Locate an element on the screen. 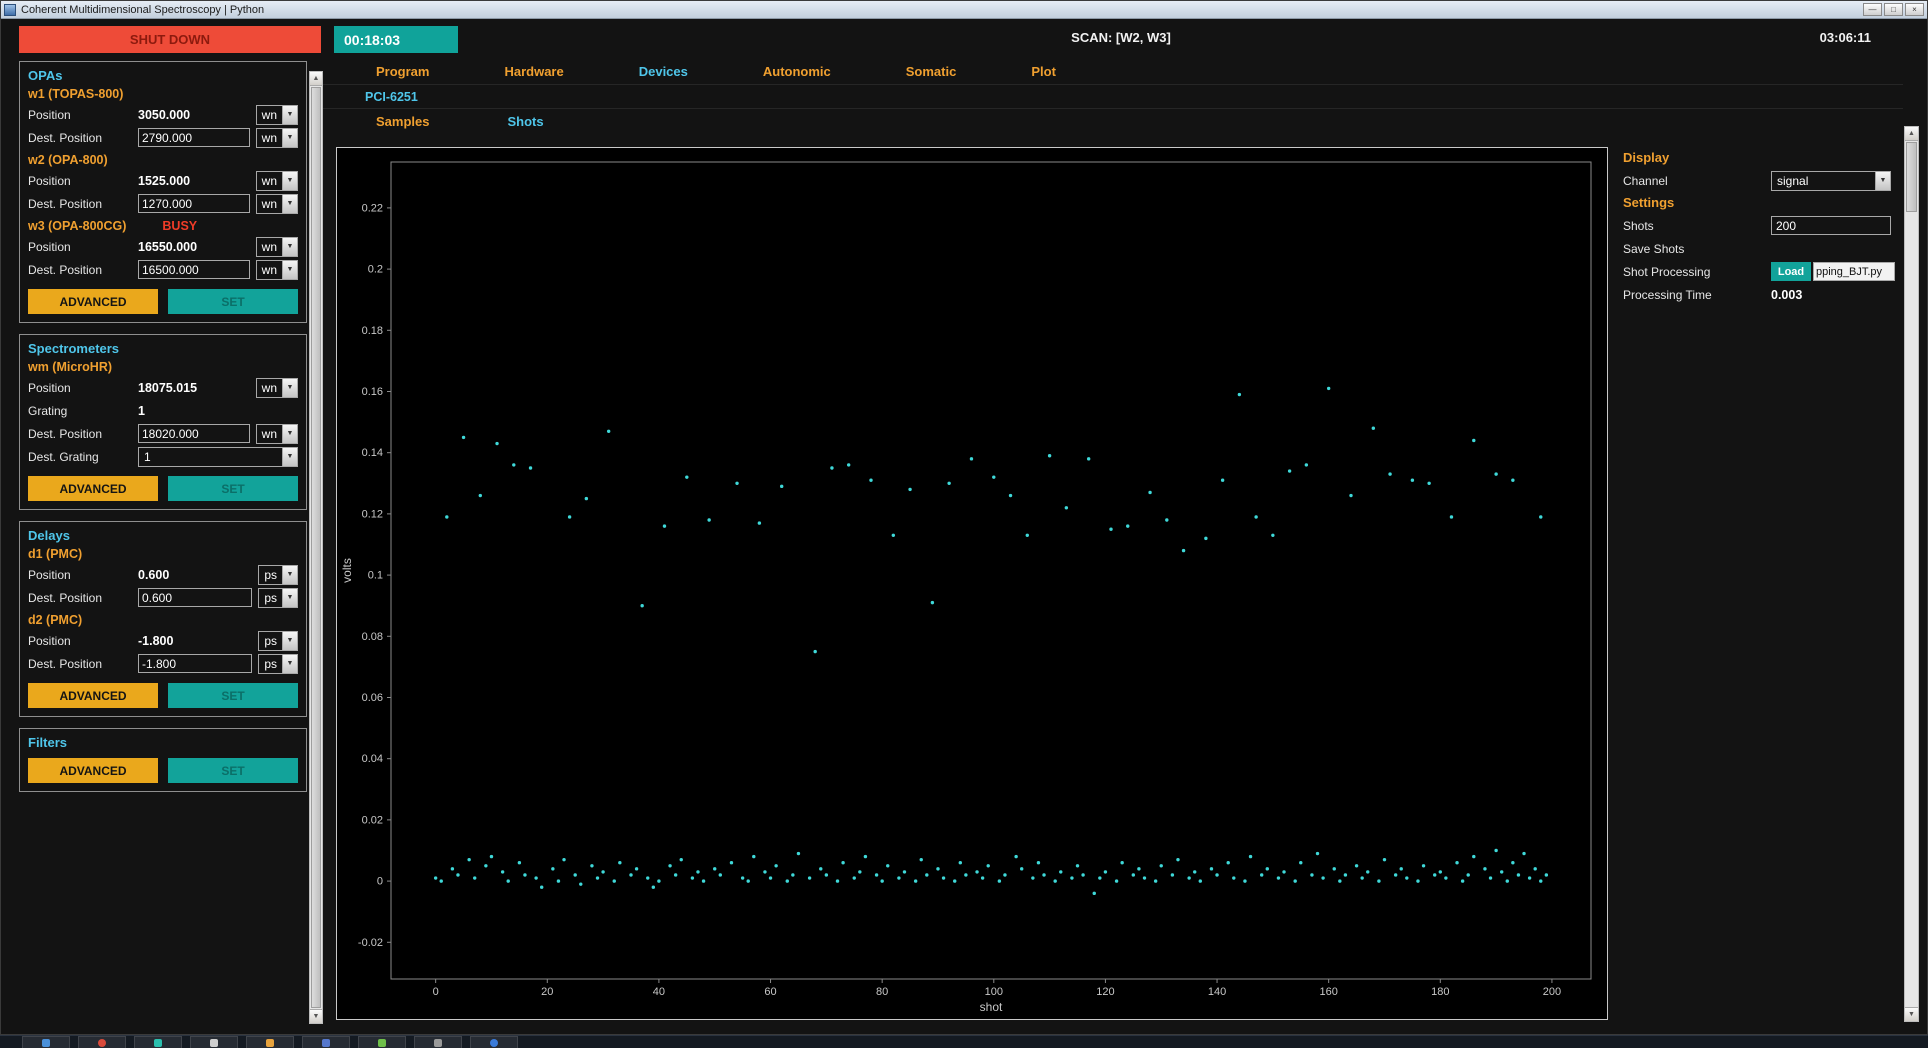 The height and width of the screenshot is (1048, 1928). minimize-button: — is located at coordinates (1872, 9).